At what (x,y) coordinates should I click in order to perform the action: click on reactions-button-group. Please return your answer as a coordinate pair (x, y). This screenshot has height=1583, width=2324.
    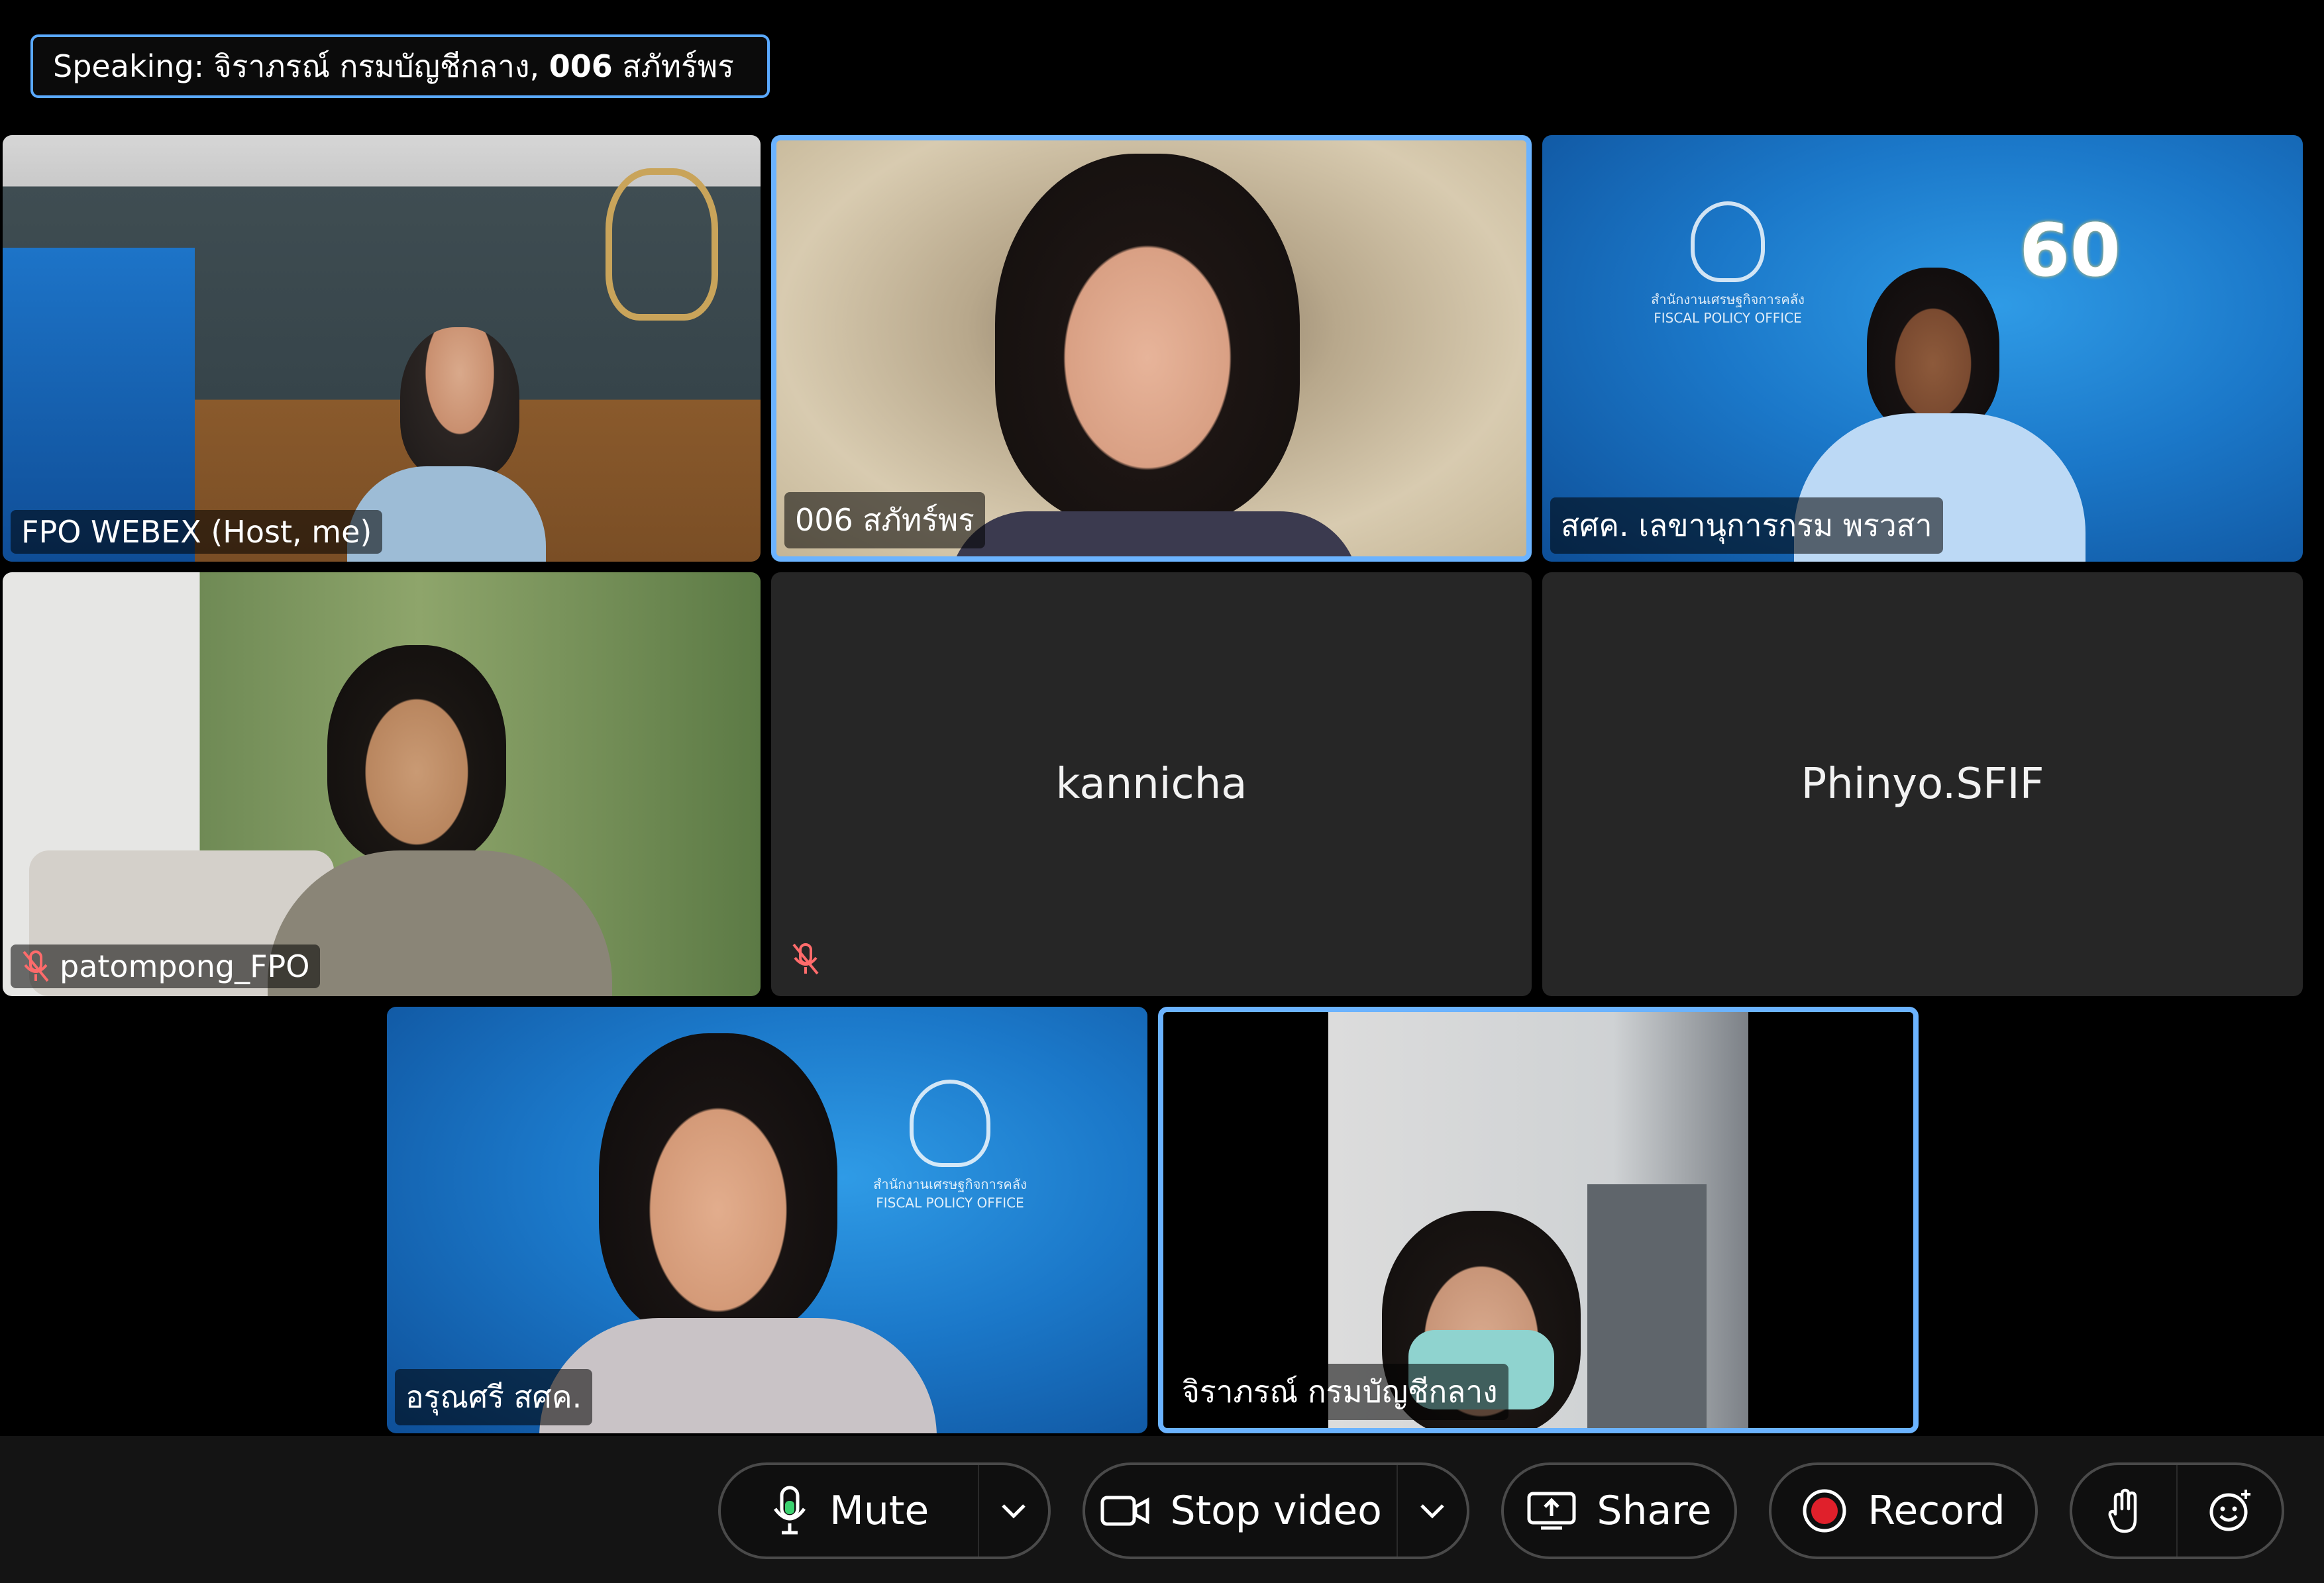
    Looking at the image, I should click on (2177, 1510).